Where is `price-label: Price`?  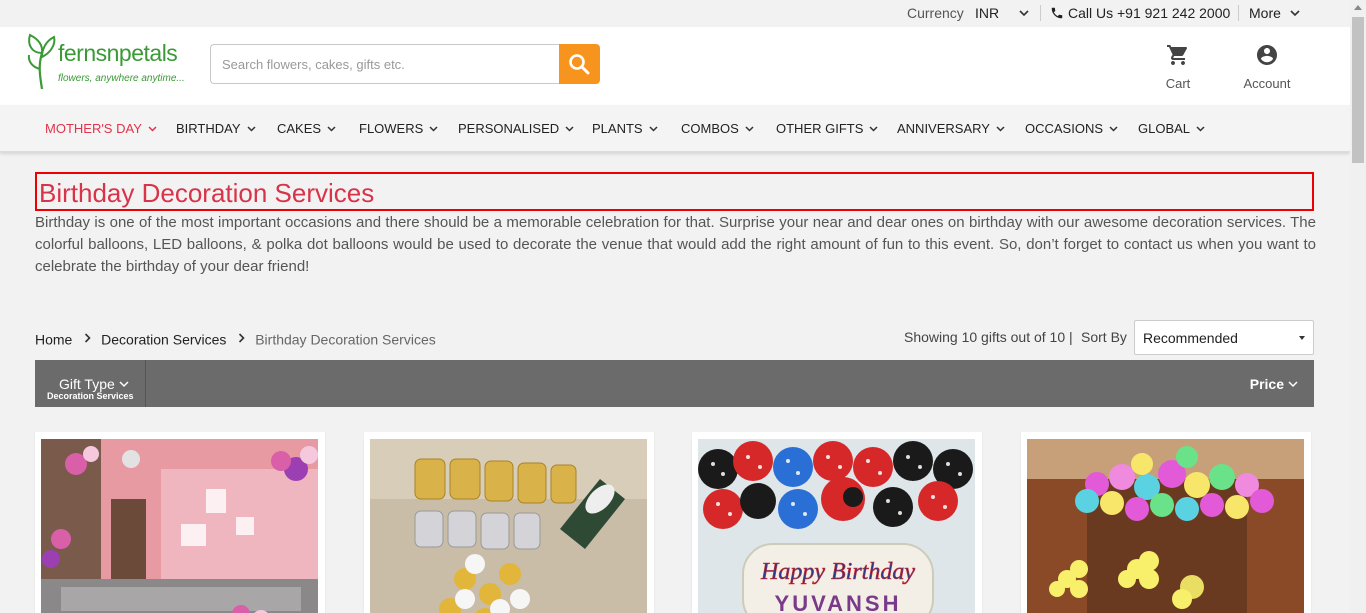 price-label: Price is located at coordinates (1266, 384).